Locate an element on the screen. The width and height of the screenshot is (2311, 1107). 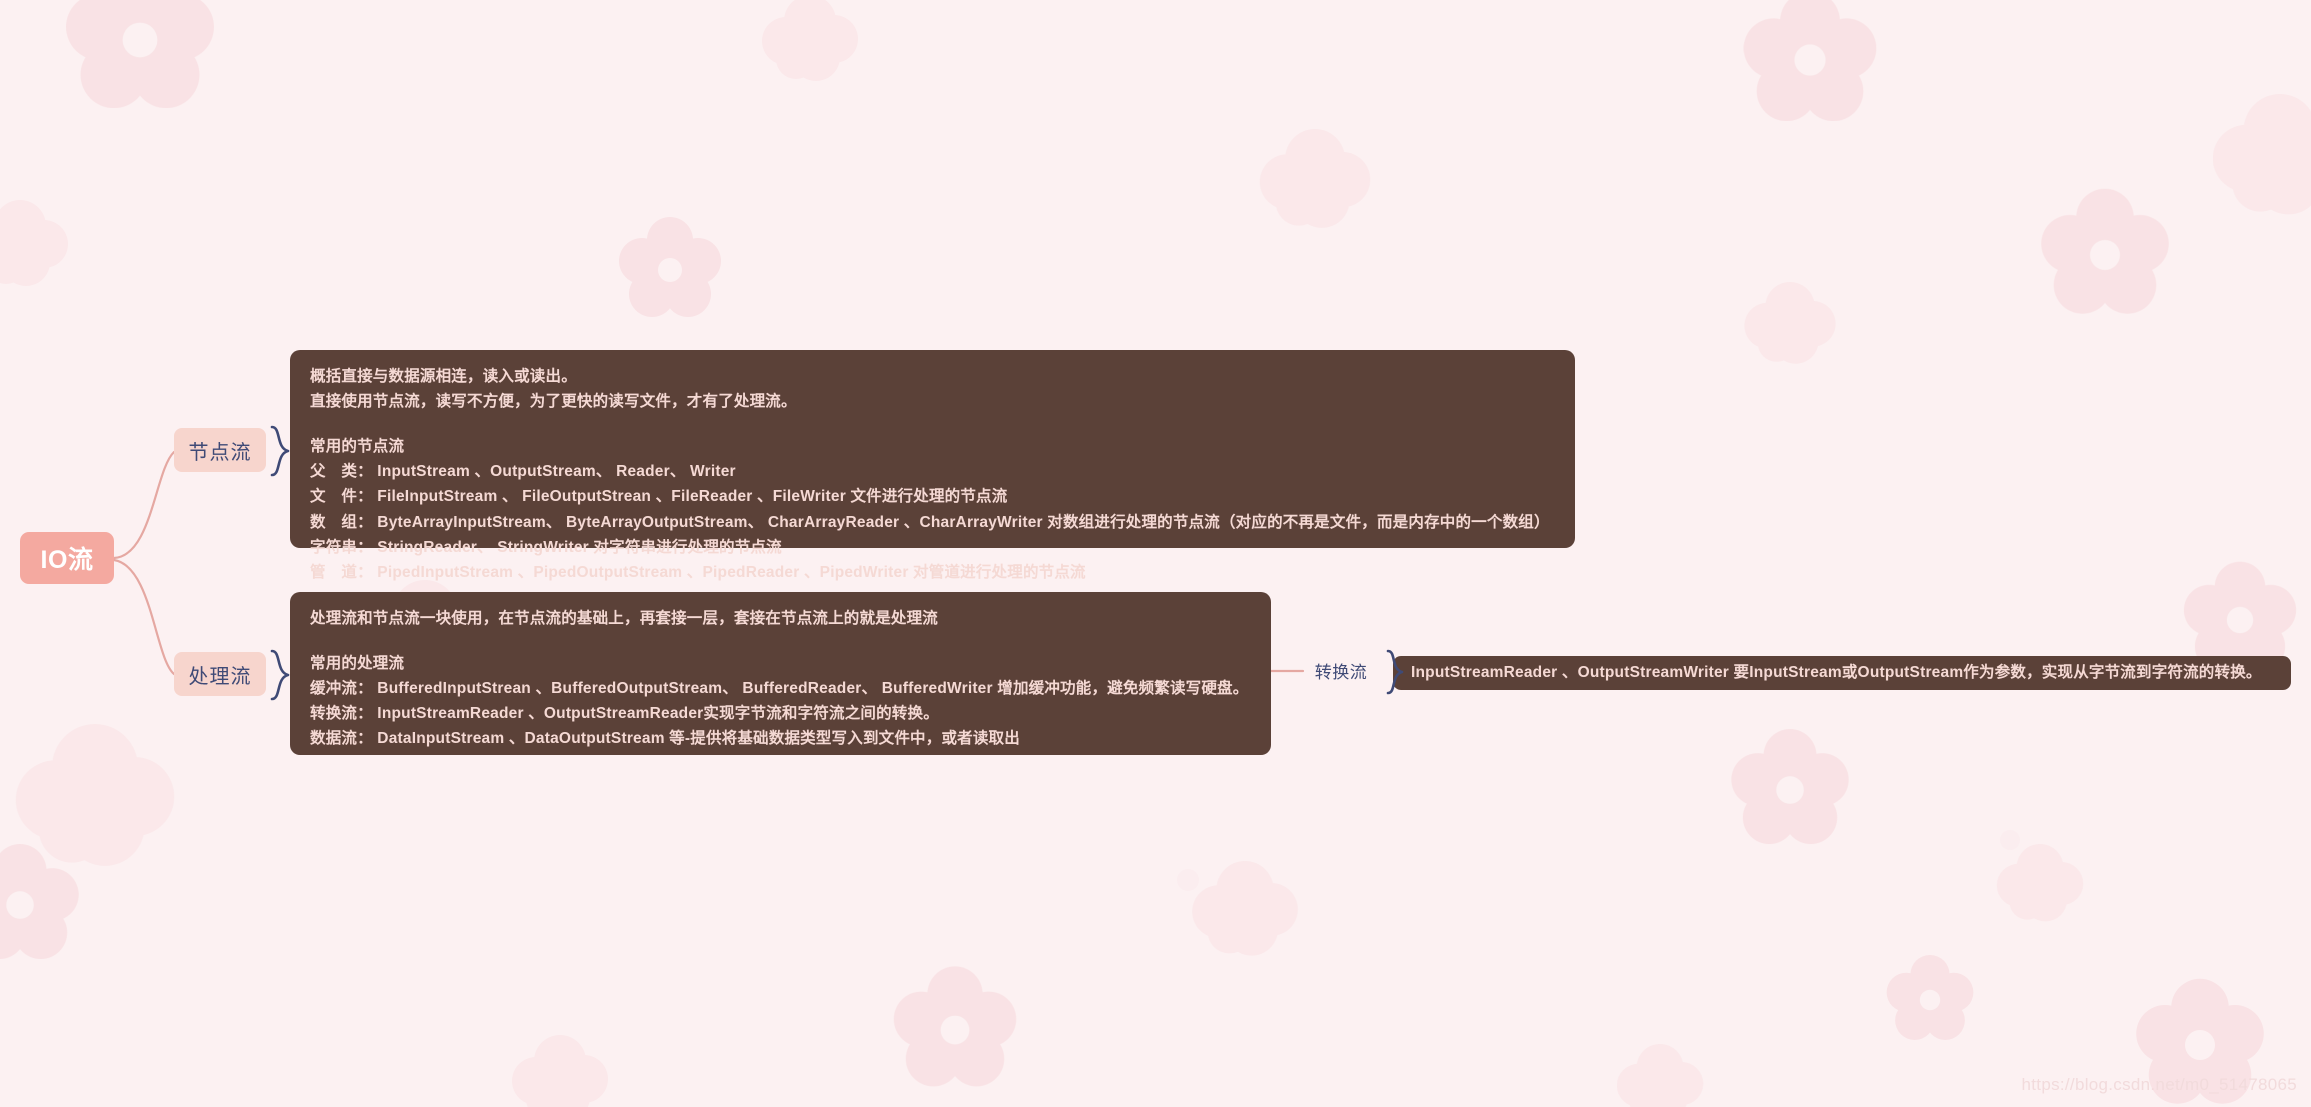
branch-node-jiedianliu: 节点流 is located at coordinates (220, 450).